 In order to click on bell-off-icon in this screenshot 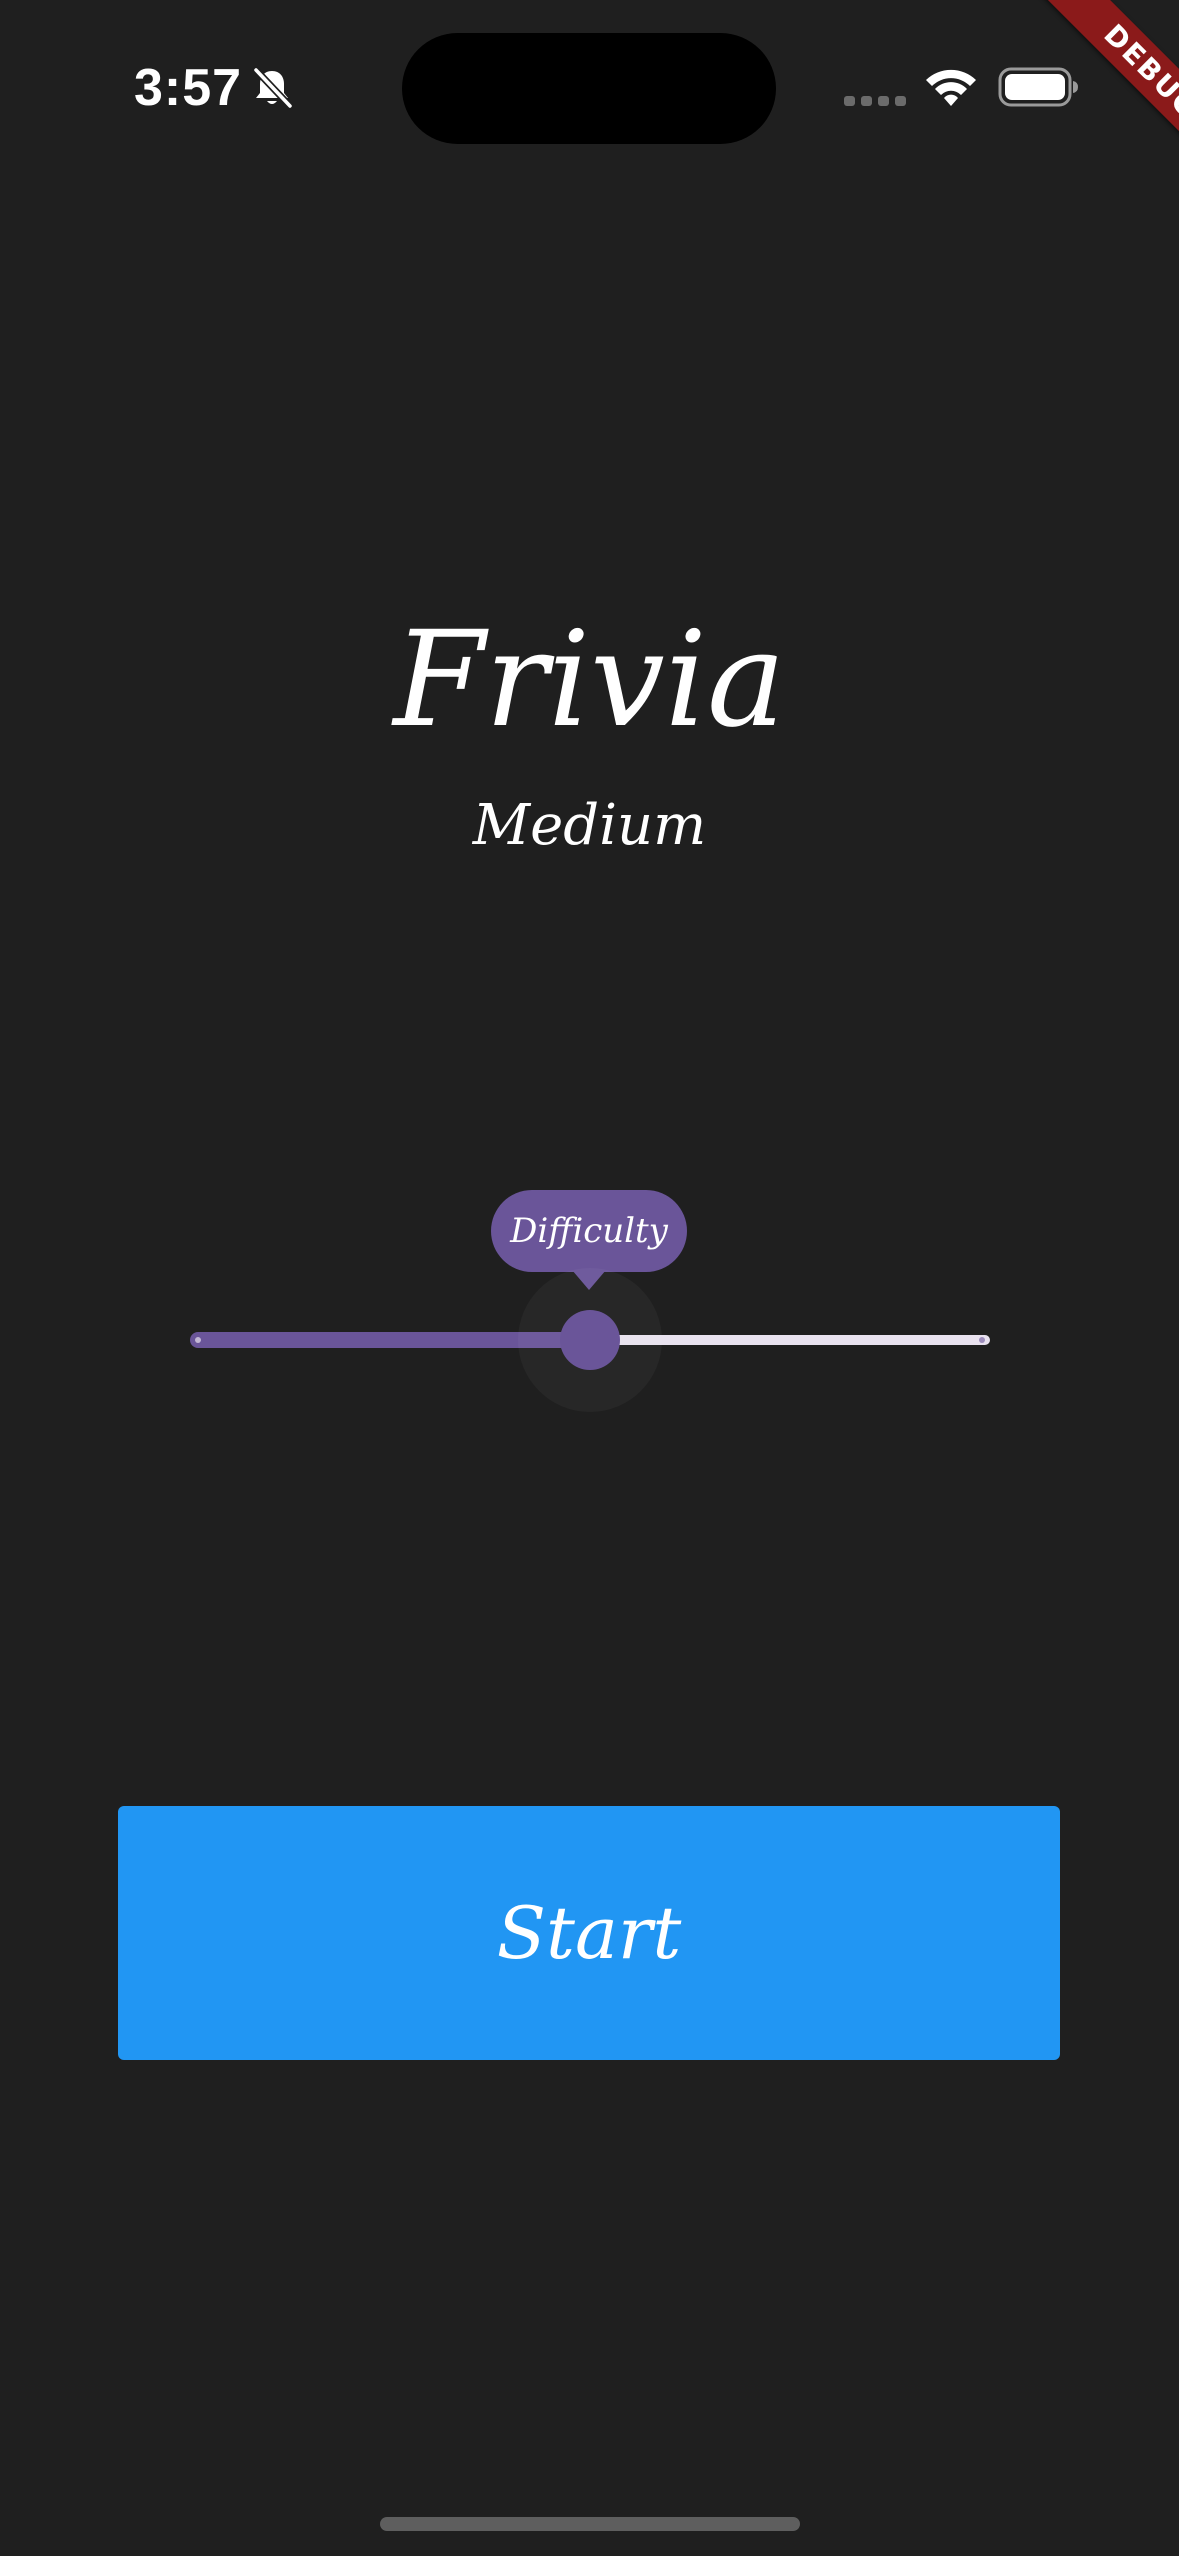, I will do `click(273, 88)`.